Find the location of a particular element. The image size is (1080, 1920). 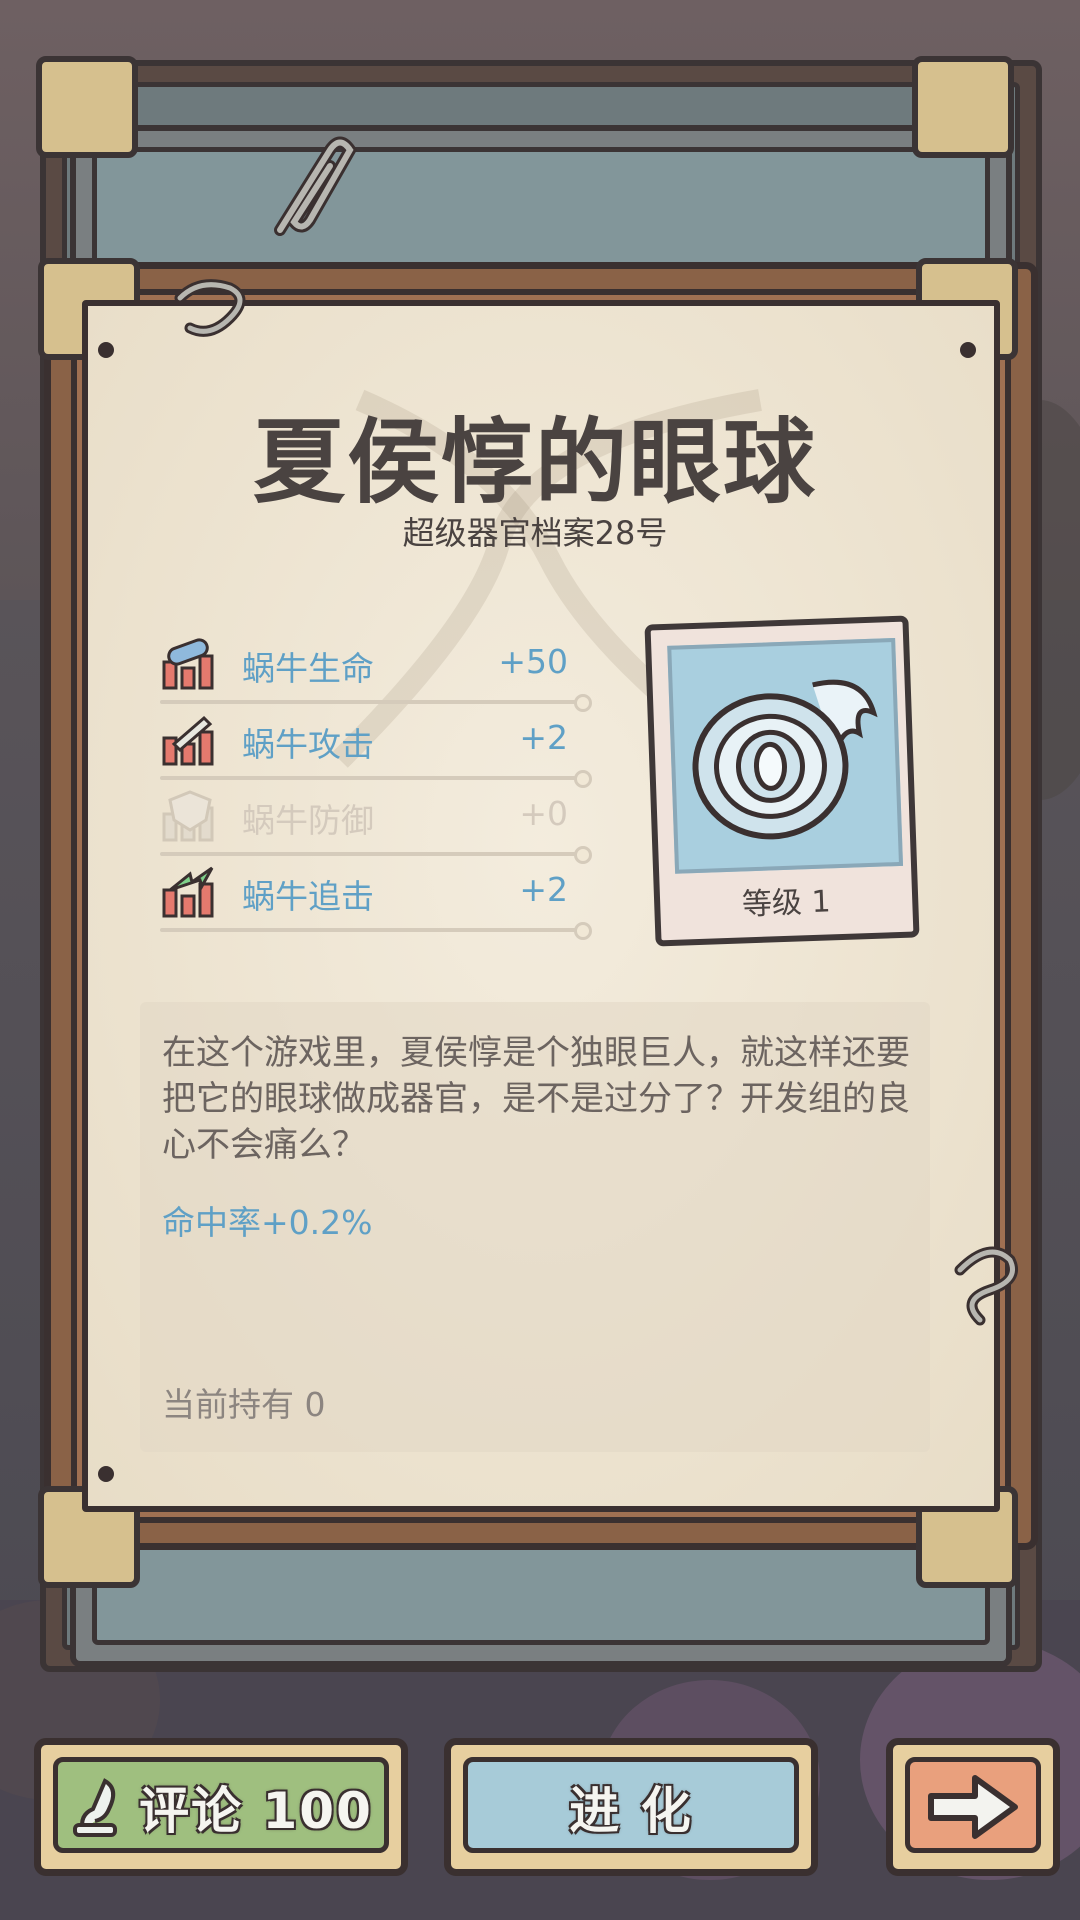

arrow-right-icon is located at coordinates (973, 1807).